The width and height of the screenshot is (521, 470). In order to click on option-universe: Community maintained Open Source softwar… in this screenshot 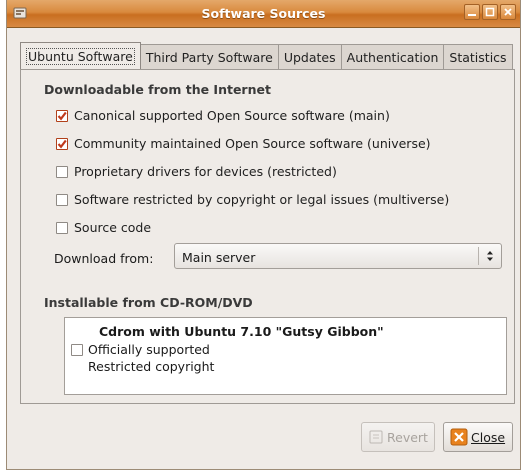, I will do `click(243, 143)`.